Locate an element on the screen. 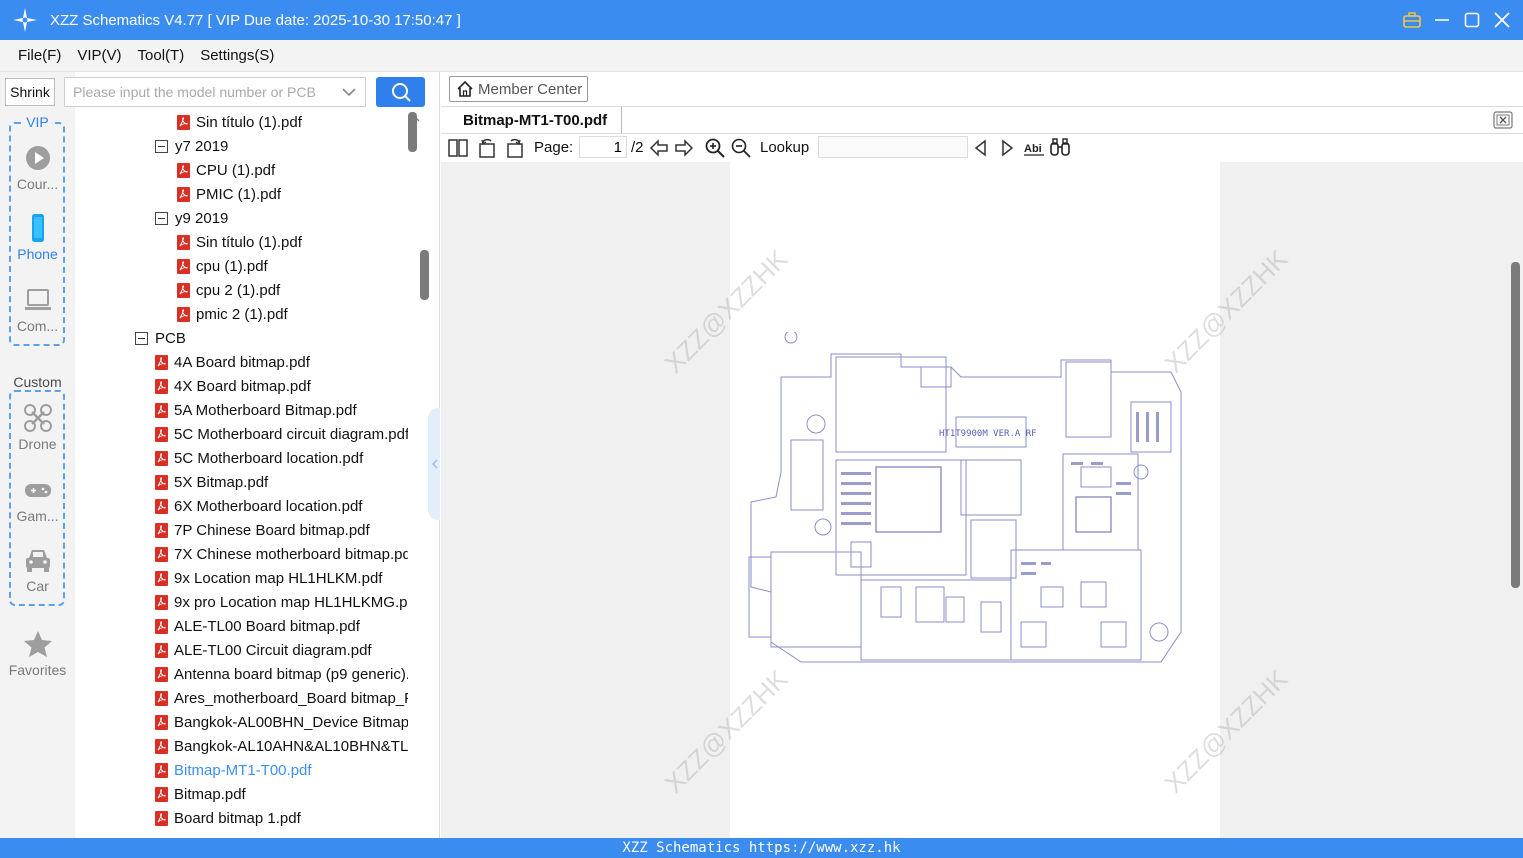 Image resolution: width=1523 pixels, height=858 pixels. nav-item-drone: Drone is located at coordinates (37, 428).